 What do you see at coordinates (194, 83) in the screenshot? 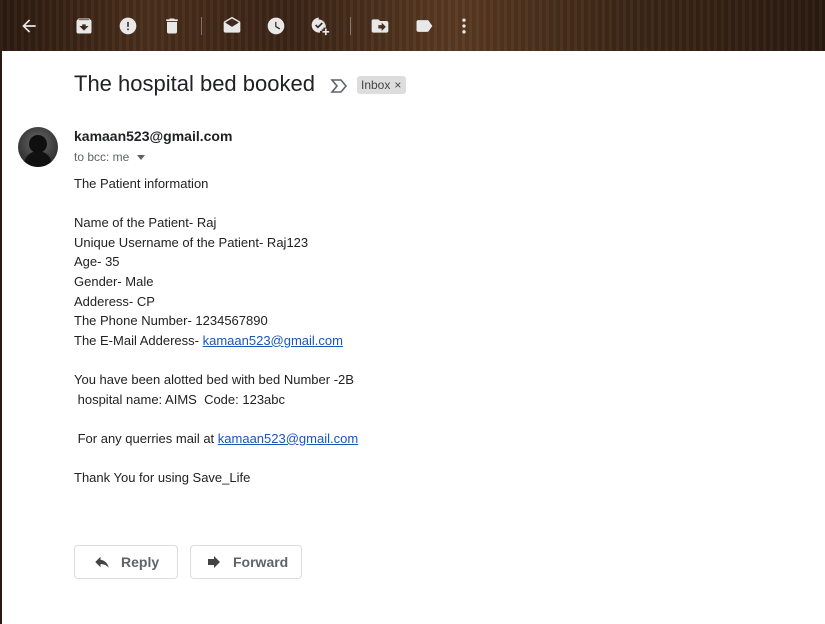
I see `email-subject: The hospital bed booked` at bounding box center [194, 83].